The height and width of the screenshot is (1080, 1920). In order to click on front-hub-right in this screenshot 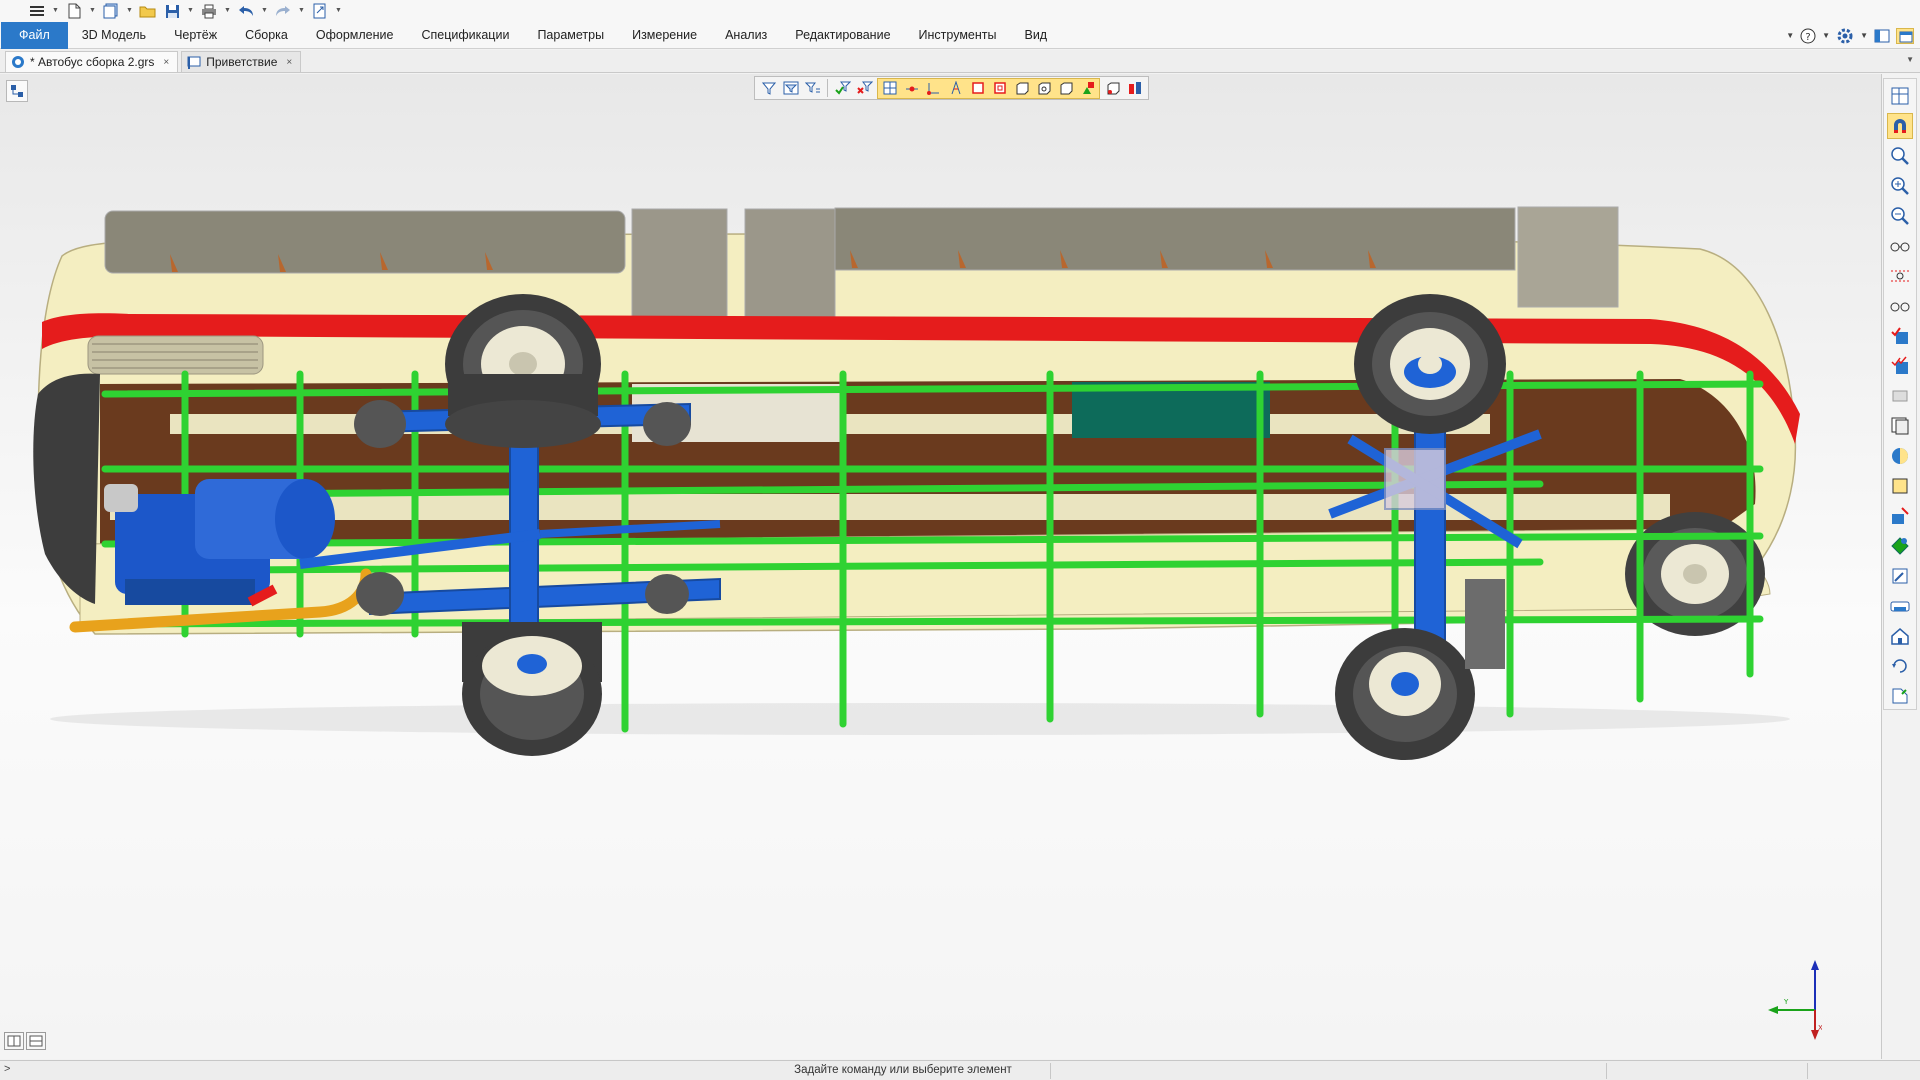, I will do `click(667, 424)`.